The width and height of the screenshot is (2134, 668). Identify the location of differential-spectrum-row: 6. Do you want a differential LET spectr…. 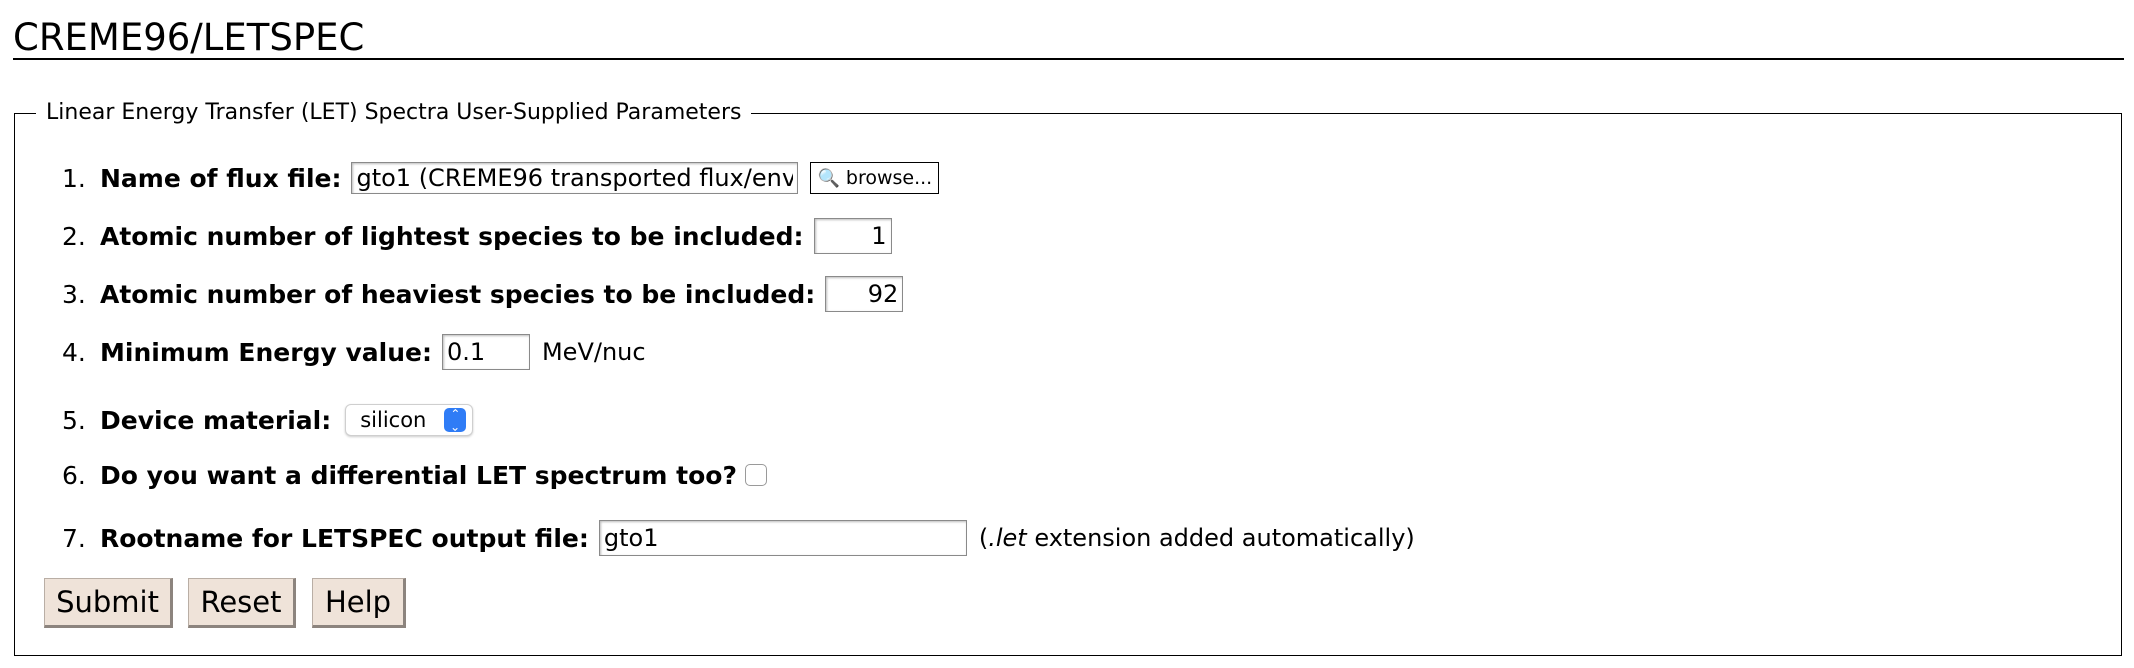
(414, 475).